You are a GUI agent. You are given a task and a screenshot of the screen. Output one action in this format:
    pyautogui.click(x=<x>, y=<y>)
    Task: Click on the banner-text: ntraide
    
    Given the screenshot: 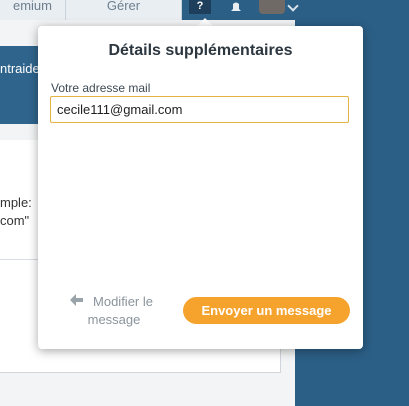 What is the action you would take?
    pyautogui.click(x=20, y=68)
    